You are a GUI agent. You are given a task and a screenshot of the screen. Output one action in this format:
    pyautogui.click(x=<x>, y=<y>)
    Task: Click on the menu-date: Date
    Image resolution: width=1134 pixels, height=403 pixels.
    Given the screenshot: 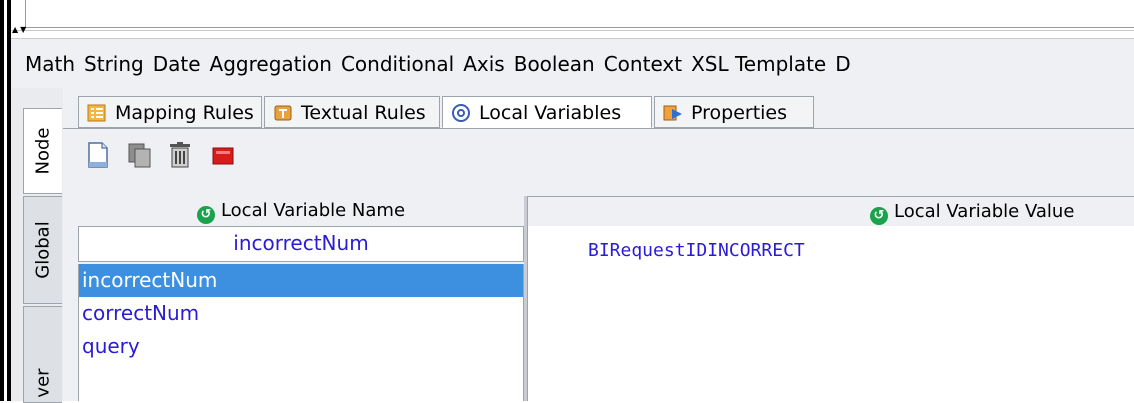 What is the action you would take?
    pyautogui.click(x=177, y=64)
    